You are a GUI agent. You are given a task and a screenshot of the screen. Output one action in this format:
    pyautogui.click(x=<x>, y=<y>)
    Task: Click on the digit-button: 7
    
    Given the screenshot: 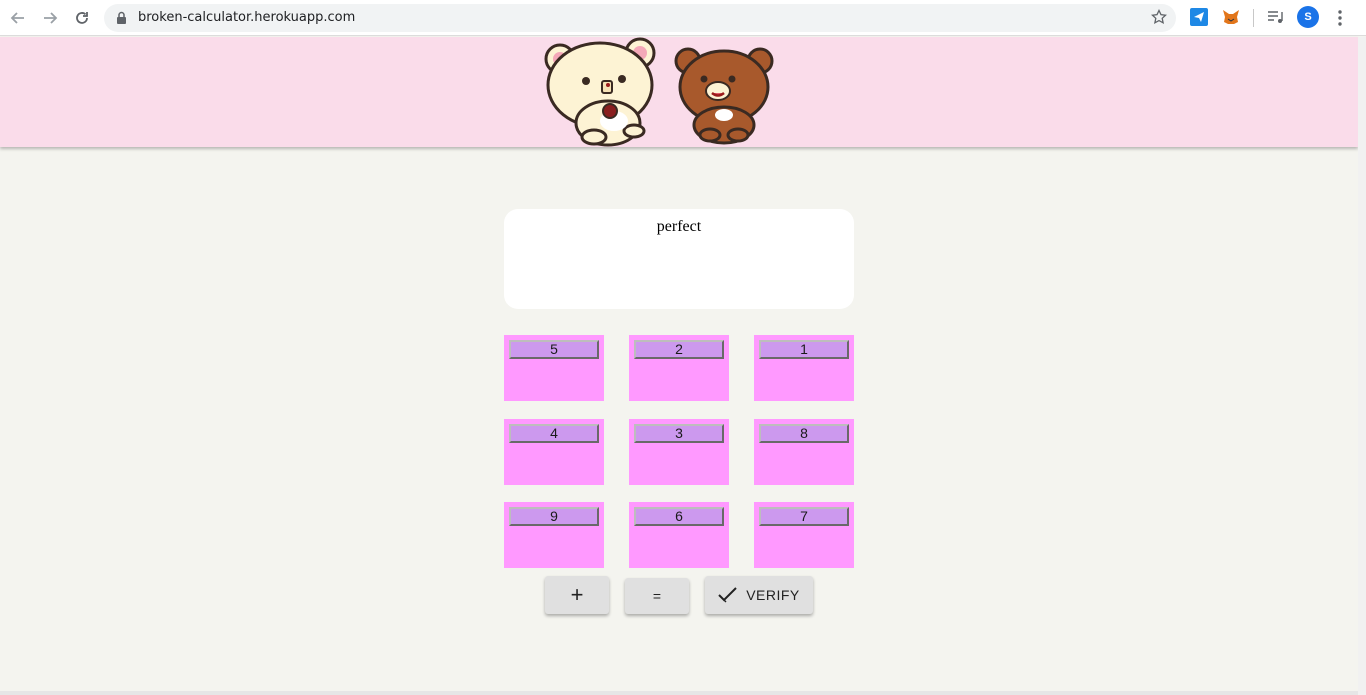 What is the action you would take?
    pyautogui.click(x=804, y=516)
    